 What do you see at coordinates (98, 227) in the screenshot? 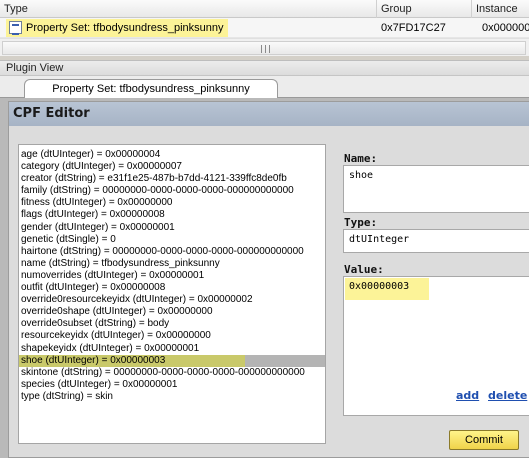
I see `property-text: gender (dtUInteger) = 0x00000001` at bounding box center [98, 227].